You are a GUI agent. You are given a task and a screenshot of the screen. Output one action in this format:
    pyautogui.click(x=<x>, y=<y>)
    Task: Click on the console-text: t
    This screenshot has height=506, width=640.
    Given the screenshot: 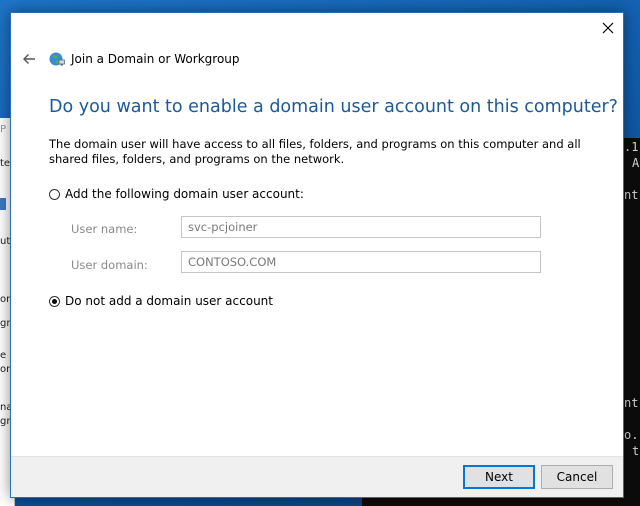 What is the action you would take?
    pyautogui.click(x=636, y=451)
    